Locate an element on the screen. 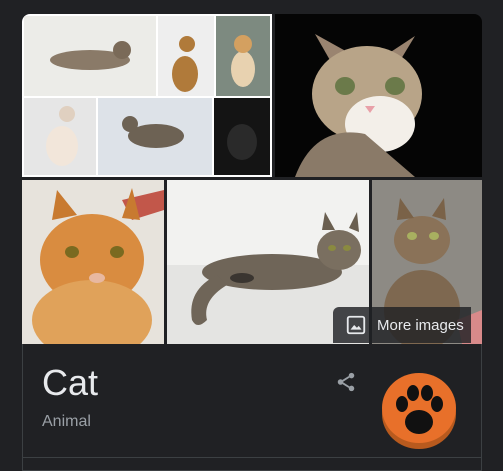 This screenshot has width=503, height=471. image-icon is located at coordinates (356, 325).